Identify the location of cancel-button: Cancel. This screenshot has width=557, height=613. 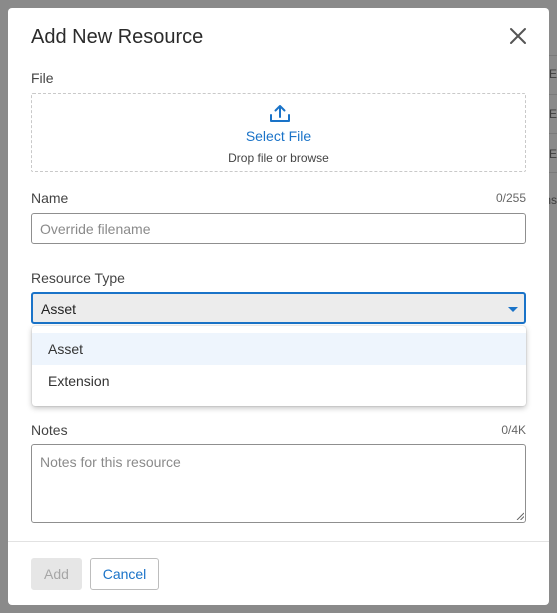
(124, 574).